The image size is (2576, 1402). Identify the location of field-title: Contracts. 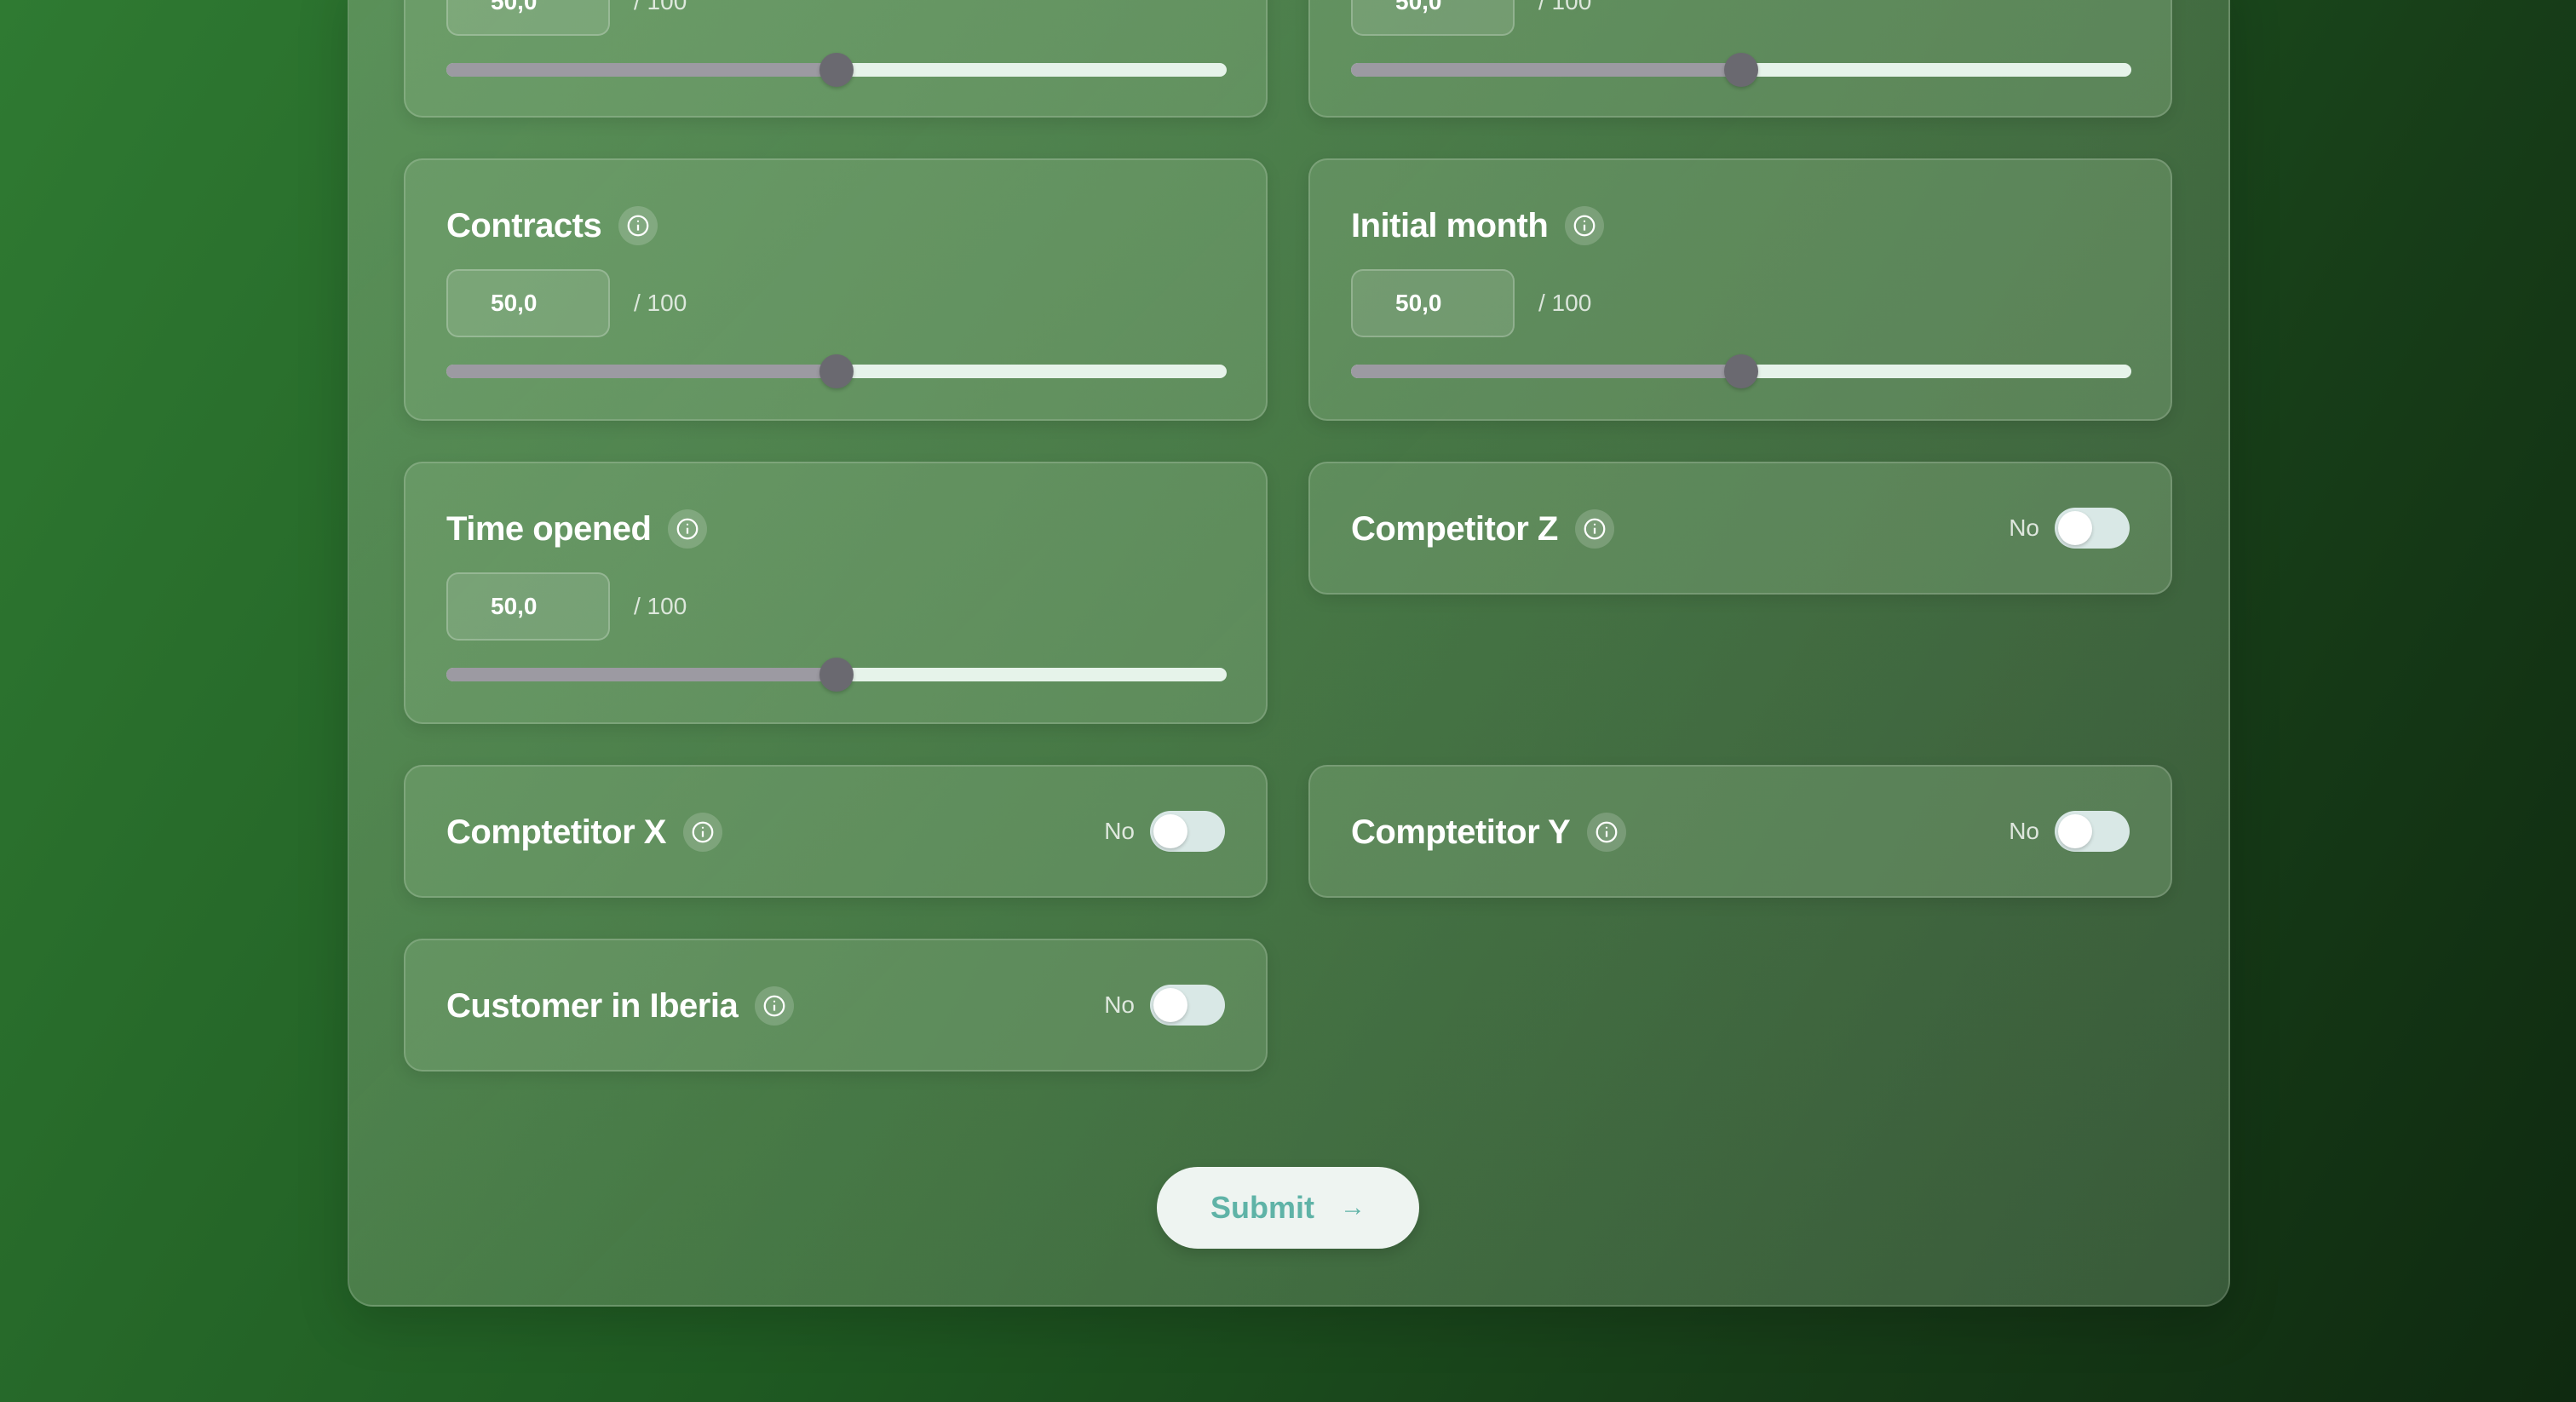
(552, 226).